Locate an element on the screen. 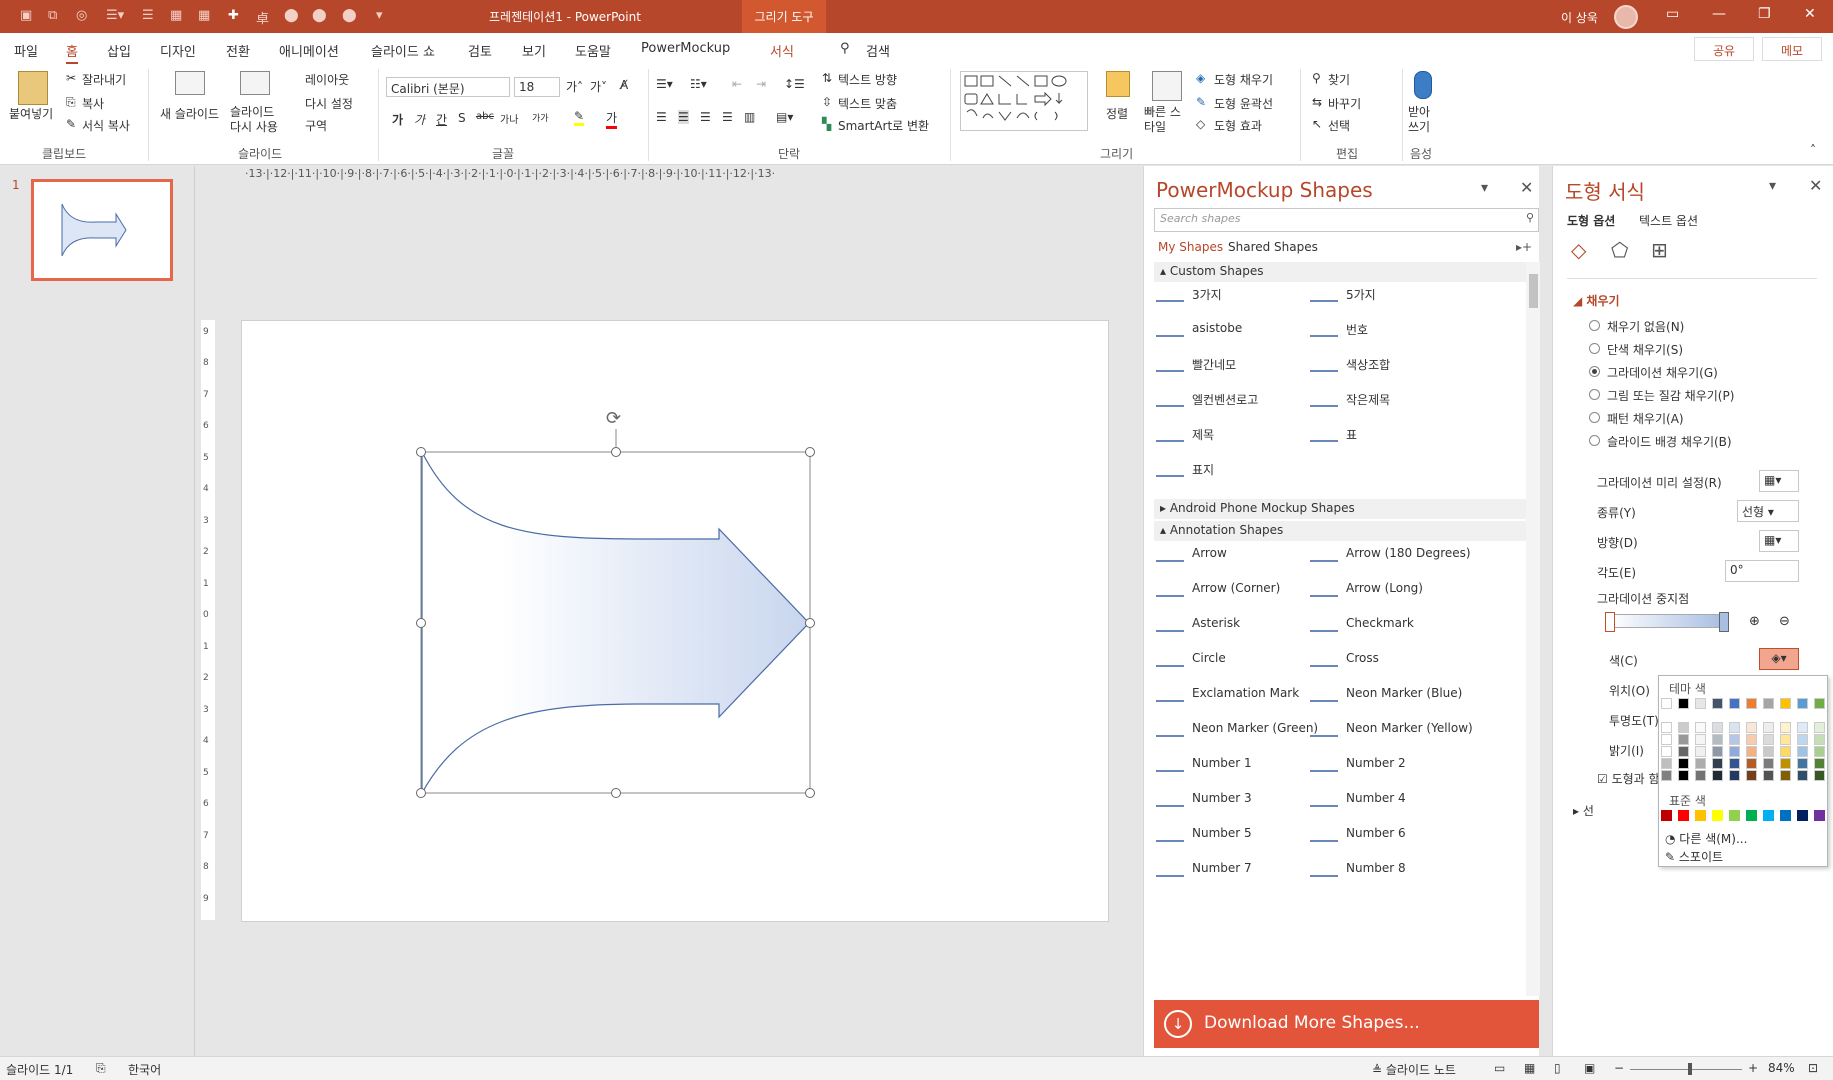 The image size is (1833, 1080). microphone-icon is located at coordinates (1423, 85).